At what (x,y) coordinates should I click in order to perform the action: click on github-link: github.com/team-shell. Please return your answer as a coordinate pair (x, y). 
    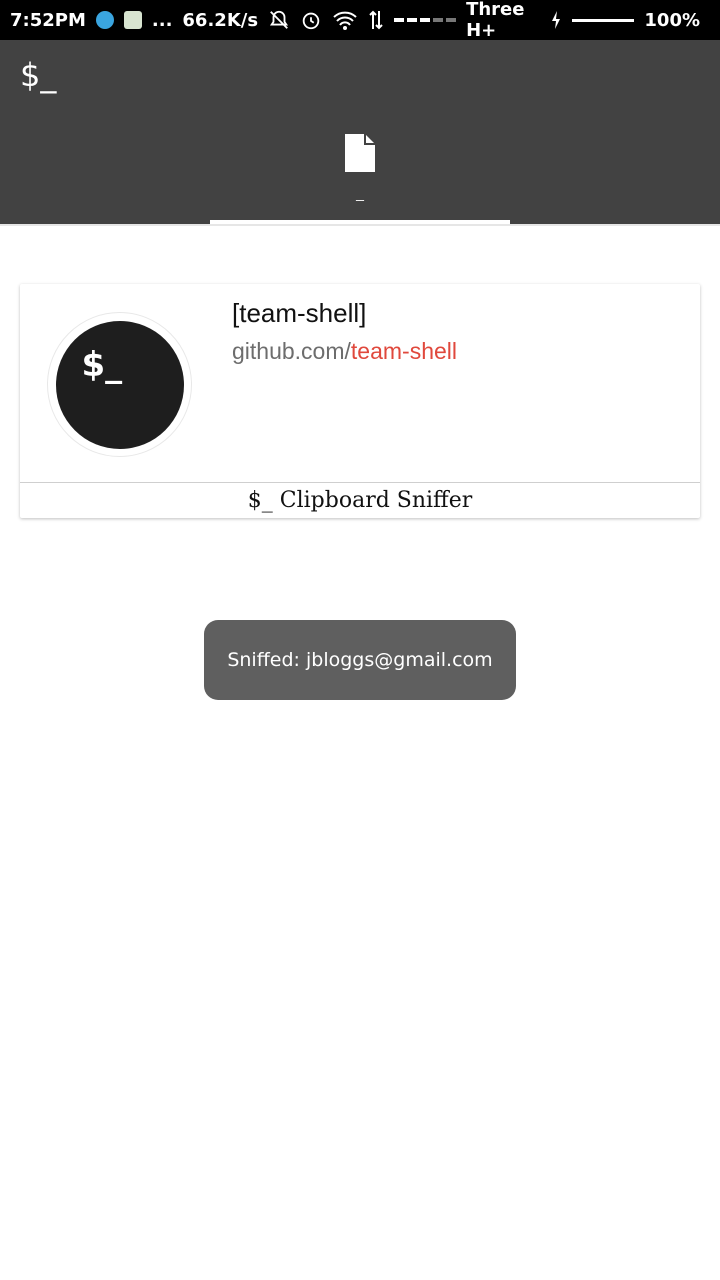
    Looking at the image, I should click on (344, 351).